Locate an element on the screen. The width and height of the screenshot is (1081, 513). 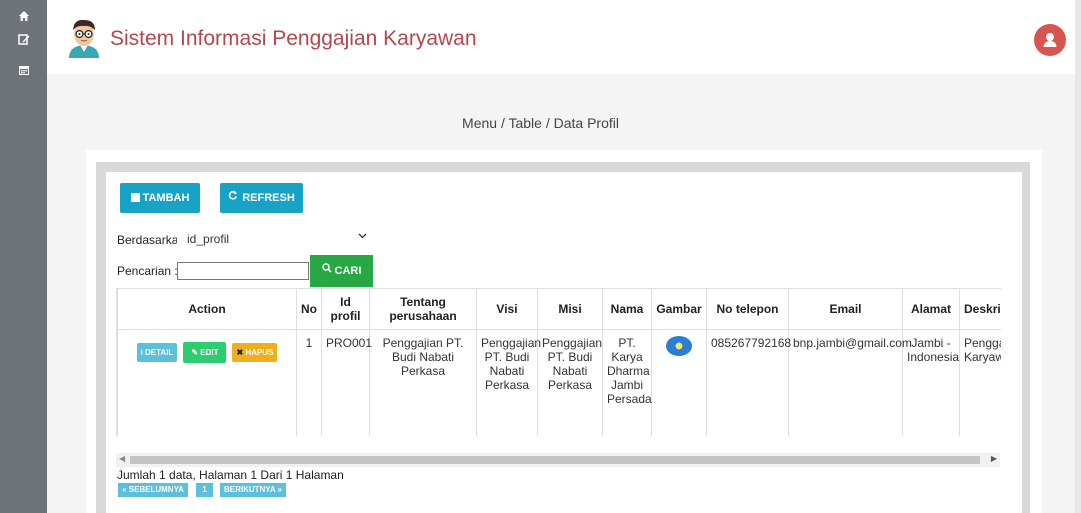
search-label: Pencarian : is located at coordinates (147, 271).